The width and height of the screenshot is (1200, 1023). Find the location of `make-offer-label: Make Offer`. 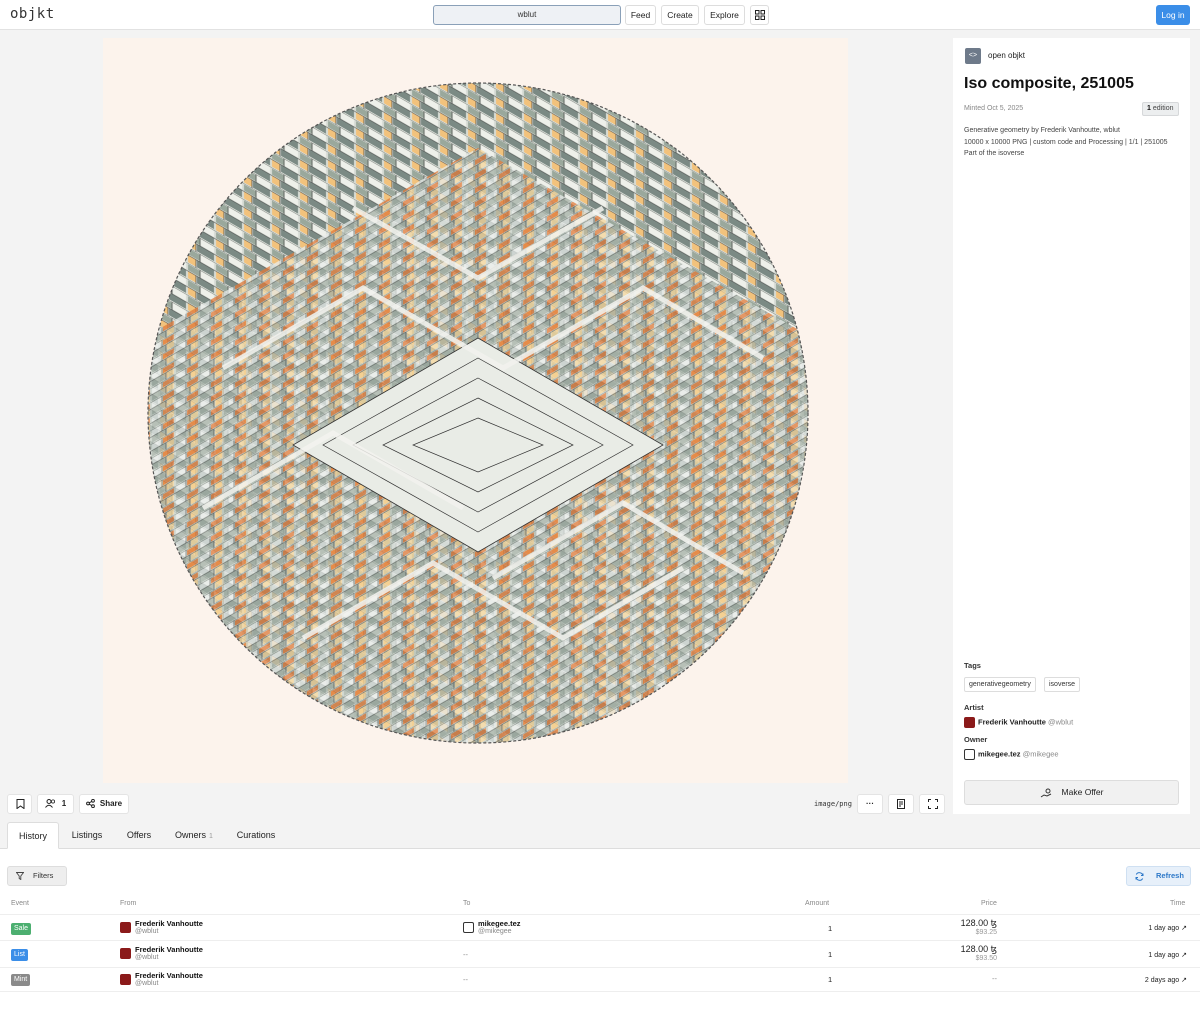

make-offer-label: Make Offer is located at coordinates (1082, 792).